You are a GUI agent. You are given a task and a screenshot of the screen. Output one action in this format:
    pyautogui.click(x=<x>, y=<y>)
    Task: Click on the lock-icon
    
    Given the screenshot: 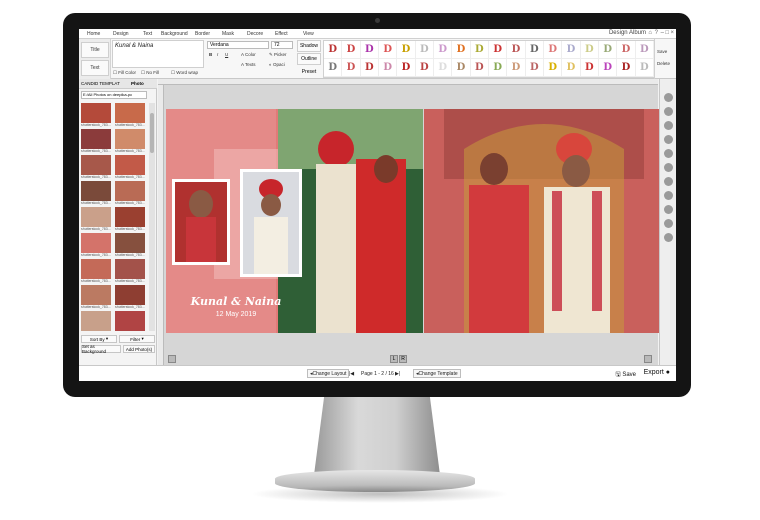 What is the action you would take?
    pyautogui.click(x=668, y=209)
    